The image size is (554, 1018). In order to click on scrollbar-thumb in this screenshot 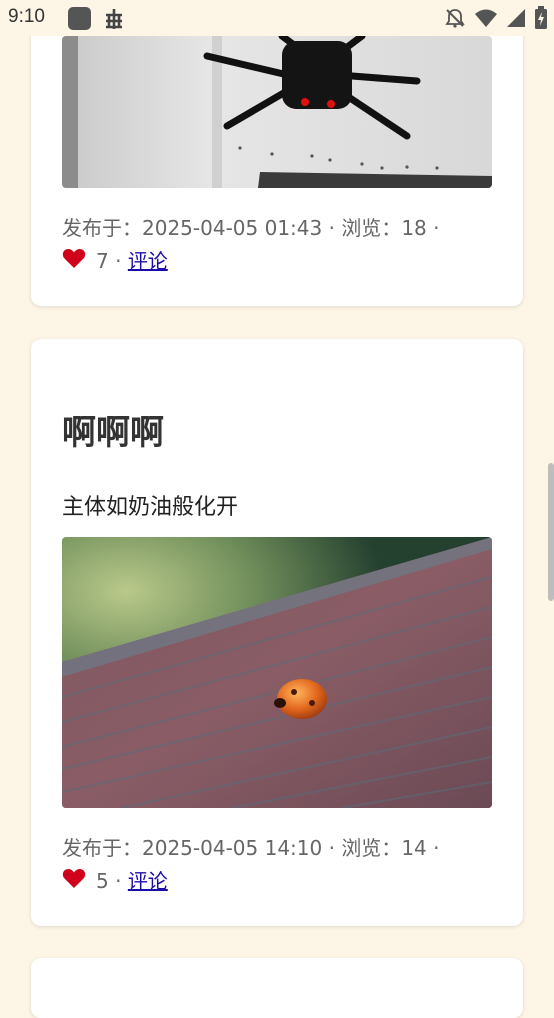, I will do `click(551, 532)`.